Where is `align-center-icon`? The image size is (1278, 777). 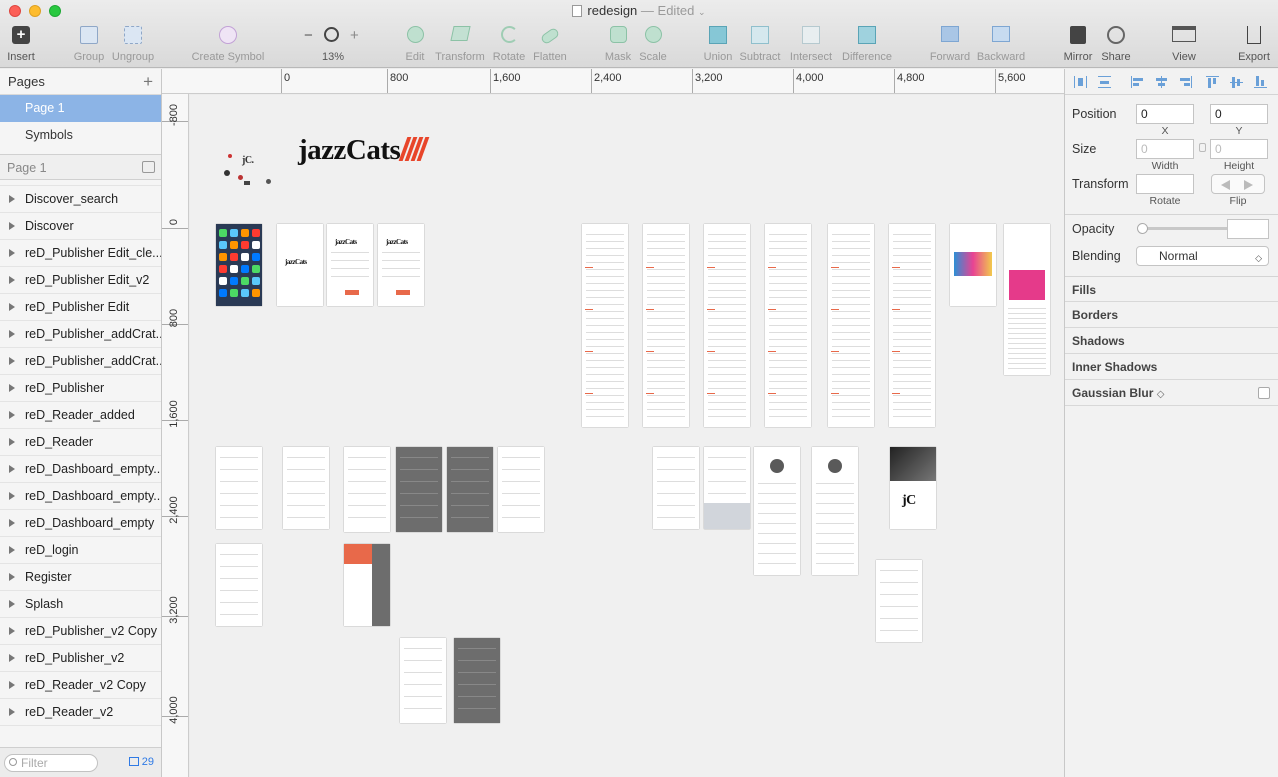
align-center-icon is located at coordinates (1161, 82).